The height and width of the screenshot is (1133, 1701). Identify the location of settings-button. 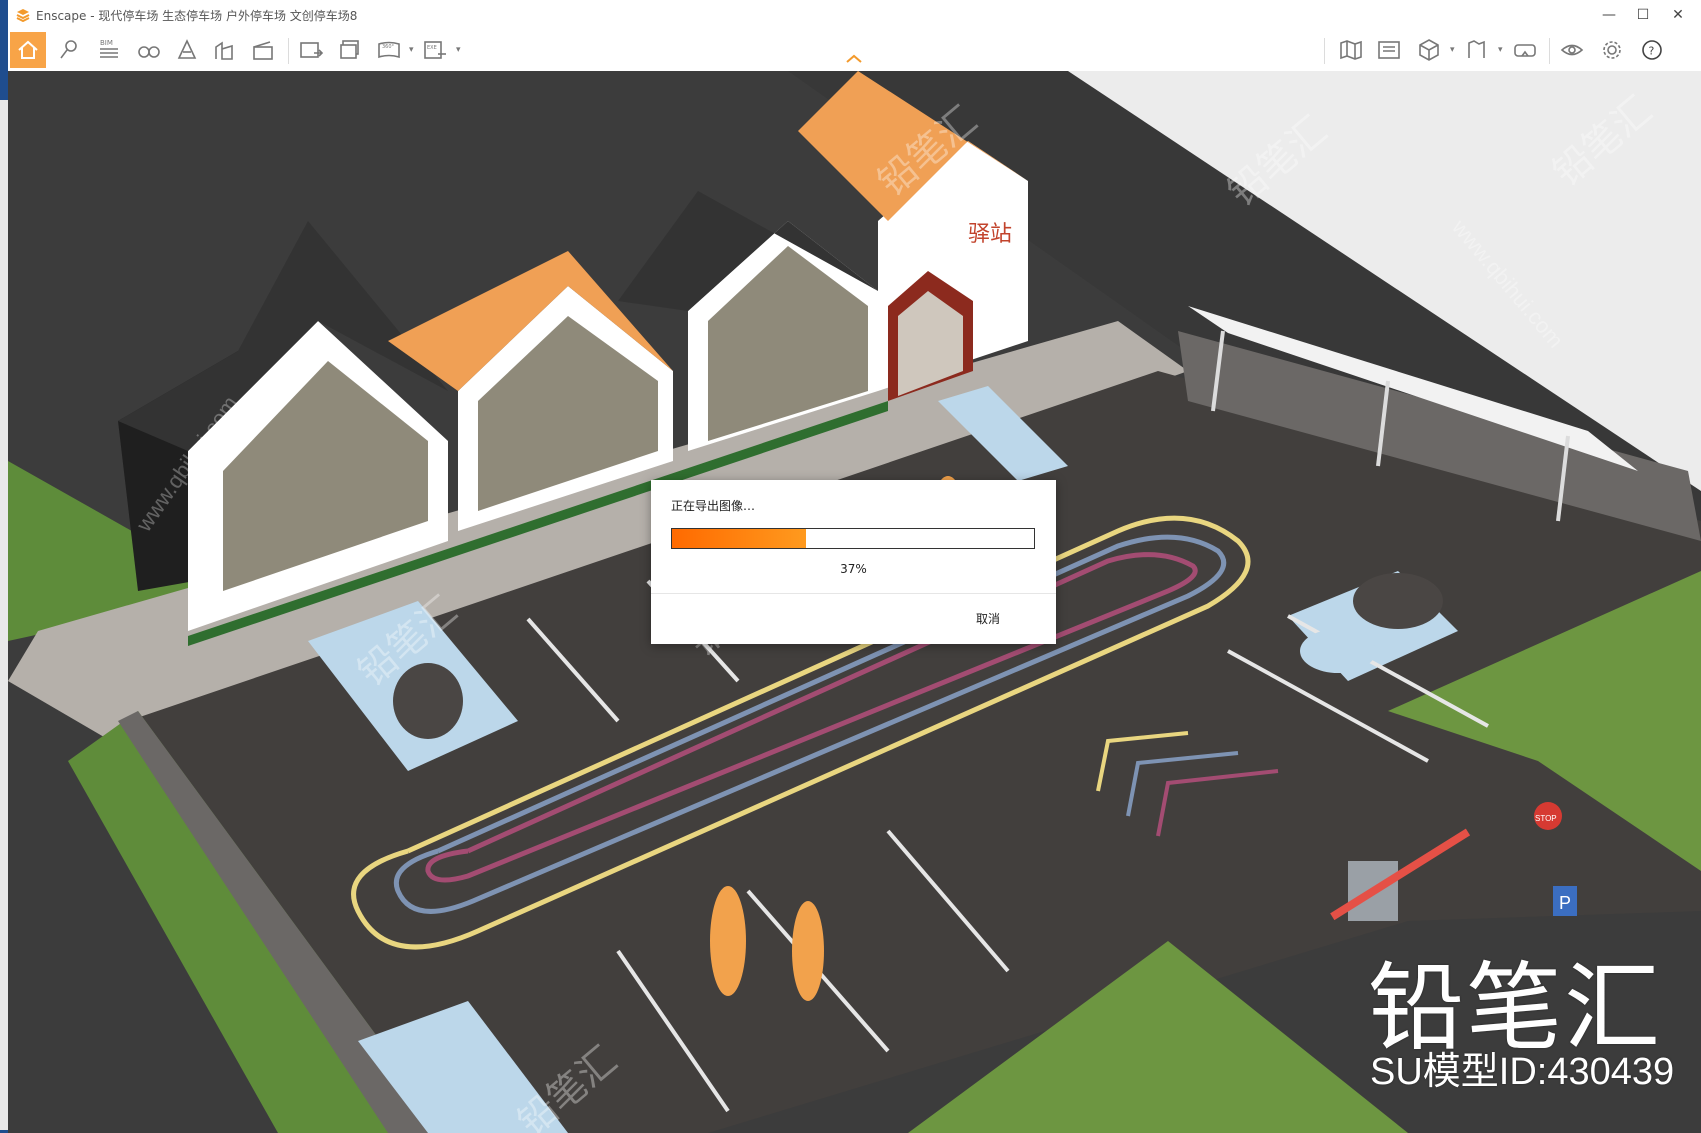
(1612, 50).